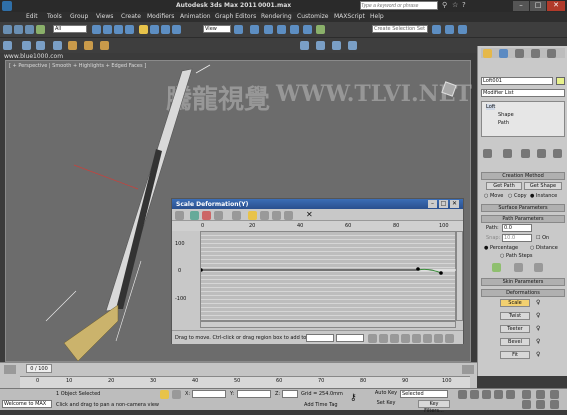  What do you see at coordinates (441, 273) in the screenshot?
I see `control-point` at bounding box center [441, 273].